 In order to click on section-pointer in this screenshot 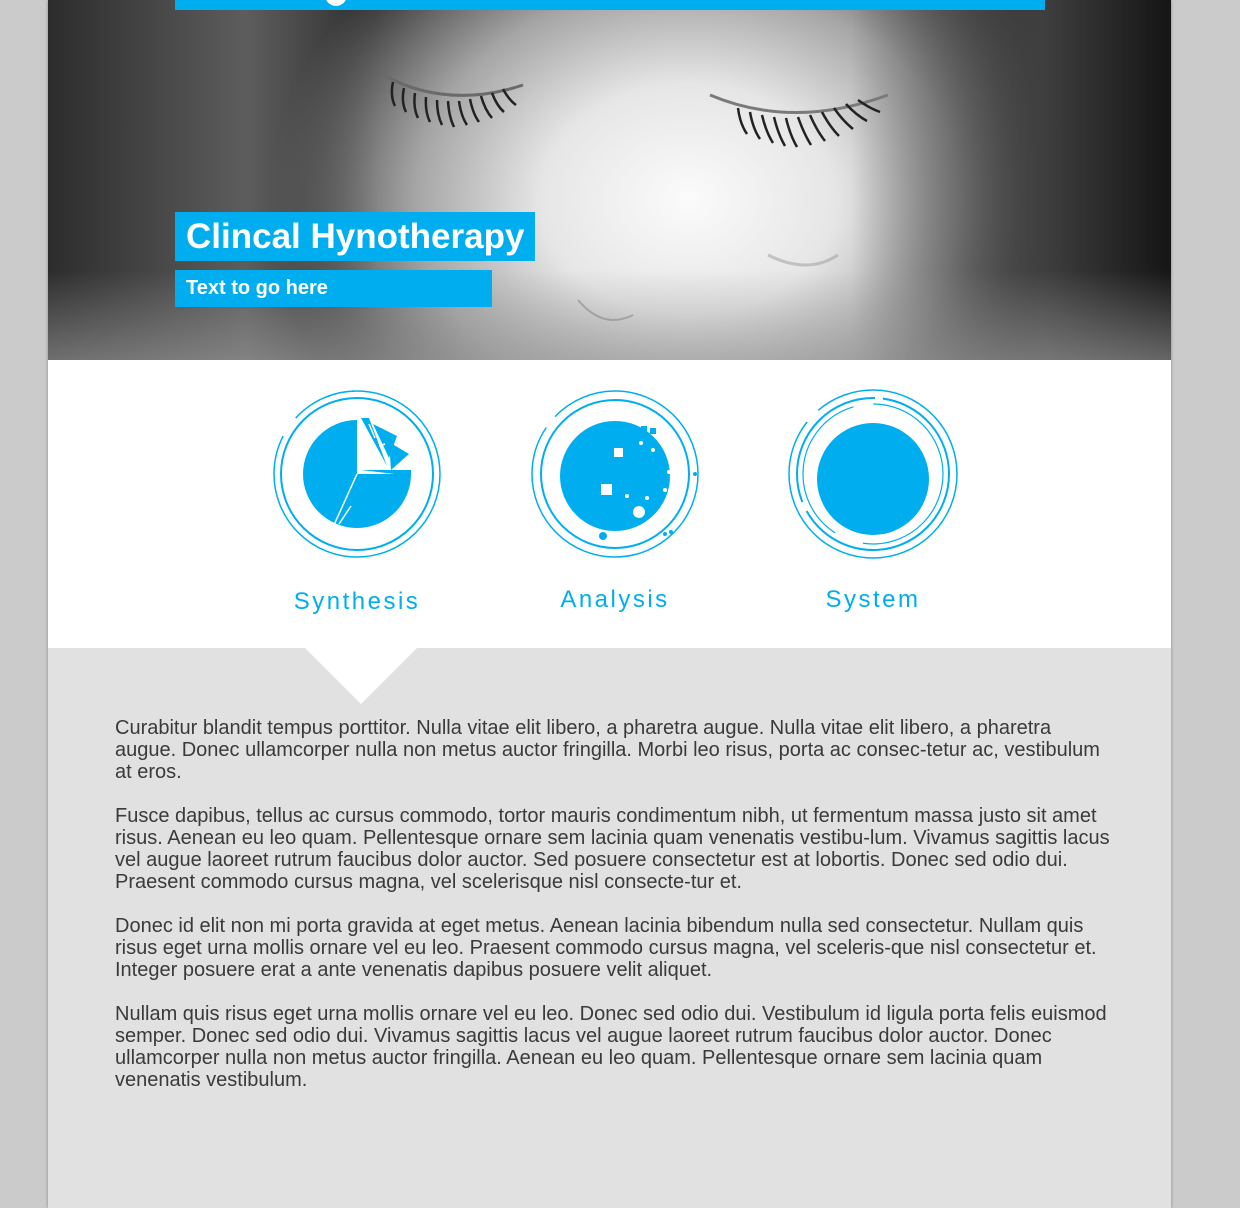, I will do `click(361, 676)`.